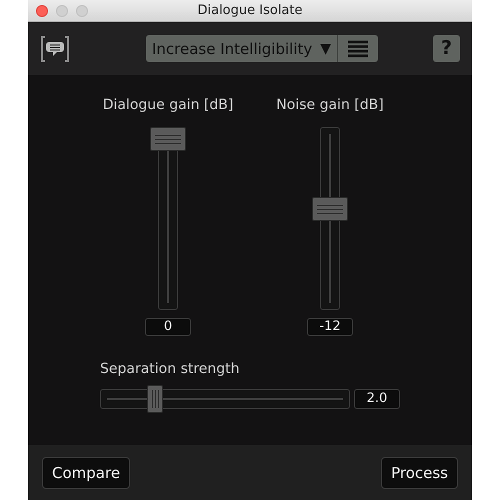 This screenshot has height=500, width=500. I want to click on process-button: Process, so click(419, 472).